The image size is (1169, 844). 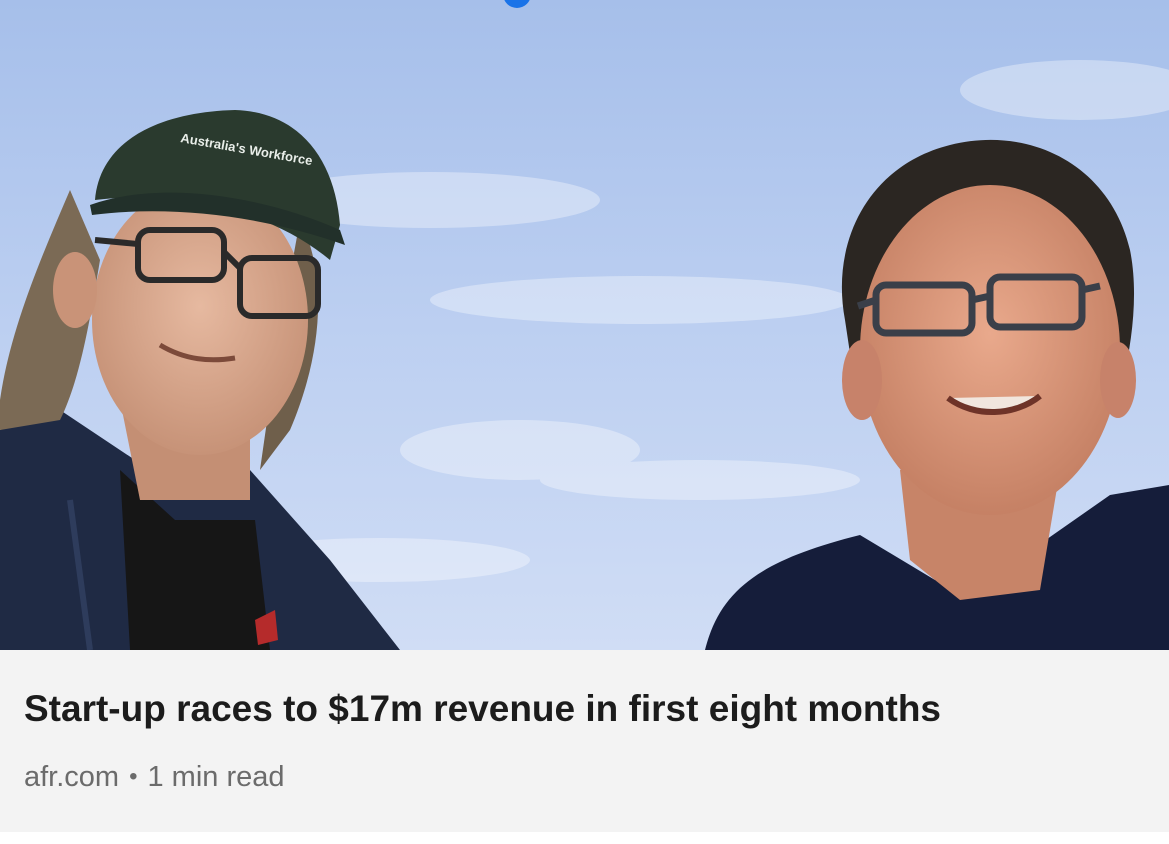 What do you see at coordinates (216, 777) in the screenshot?
I see `article-read-time: 1 min read` at bounding box center [216, 777].